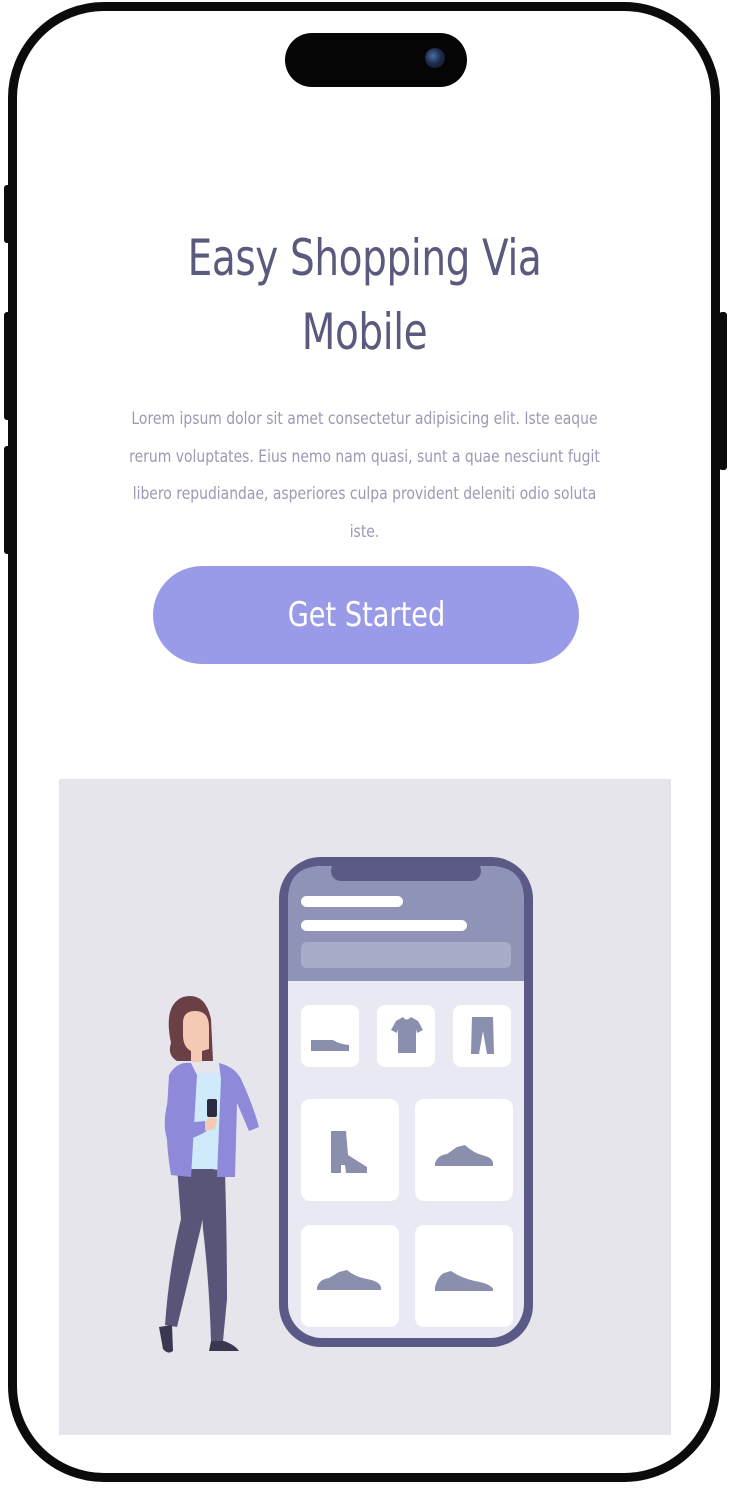 The image size is (737, 1490). What do you see at coordinates (376, 60) in the screenshot?
I see `dynamic-island` at bounding box center [376, 60].